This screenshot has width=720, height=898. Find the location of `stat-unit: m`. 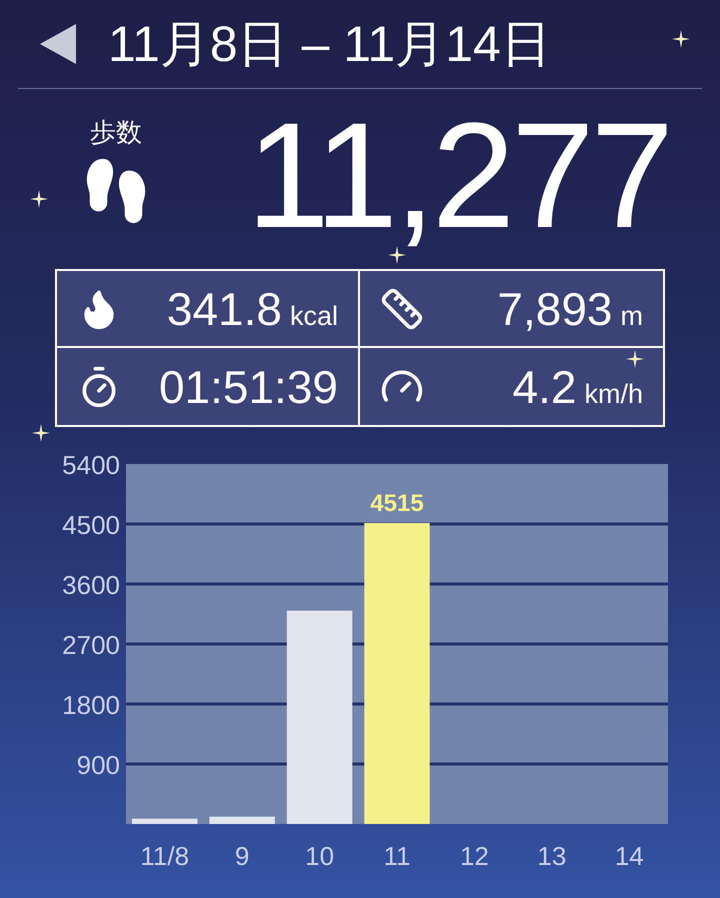

stat-unit: m is located at coordinates (631, 316).